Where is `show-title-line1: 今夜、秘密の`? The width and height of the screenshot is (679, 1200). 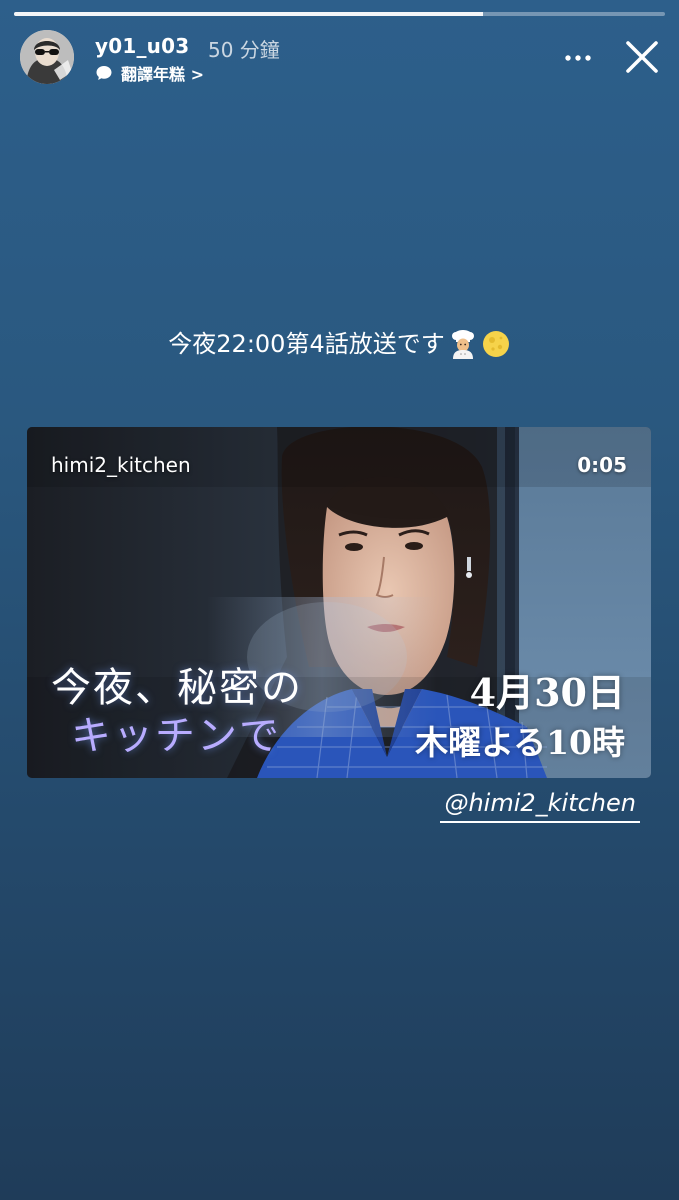
show-title-line1: 今夜、秘密の is located at coordinates (177, 688).